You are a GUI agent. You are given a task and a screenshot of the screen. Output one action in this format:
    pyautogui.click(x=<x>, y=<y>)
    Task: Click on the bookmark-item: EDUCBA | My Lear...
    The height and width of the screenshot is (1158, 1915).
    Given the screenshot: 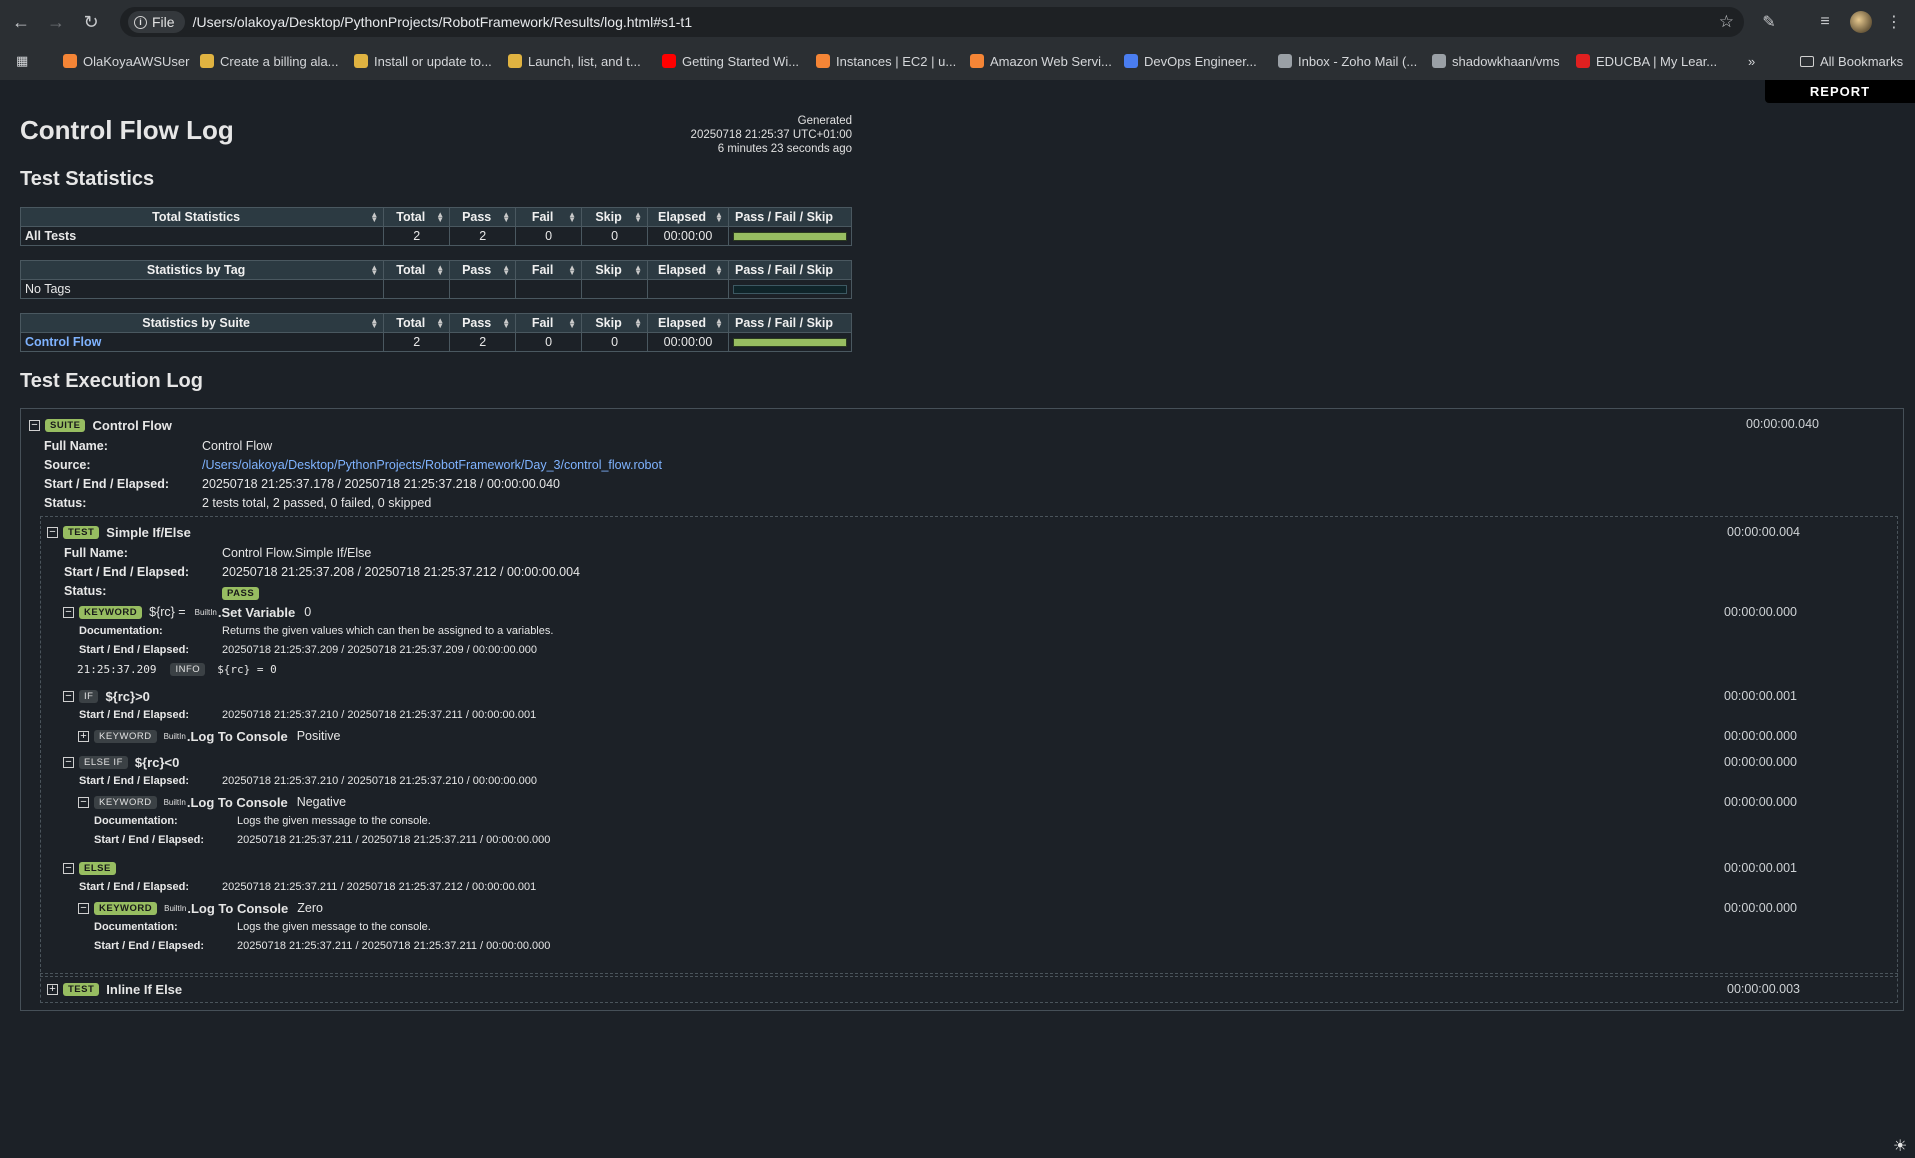 What is the action you would take?
    pyautogui.click(x=1646, y=61)
    